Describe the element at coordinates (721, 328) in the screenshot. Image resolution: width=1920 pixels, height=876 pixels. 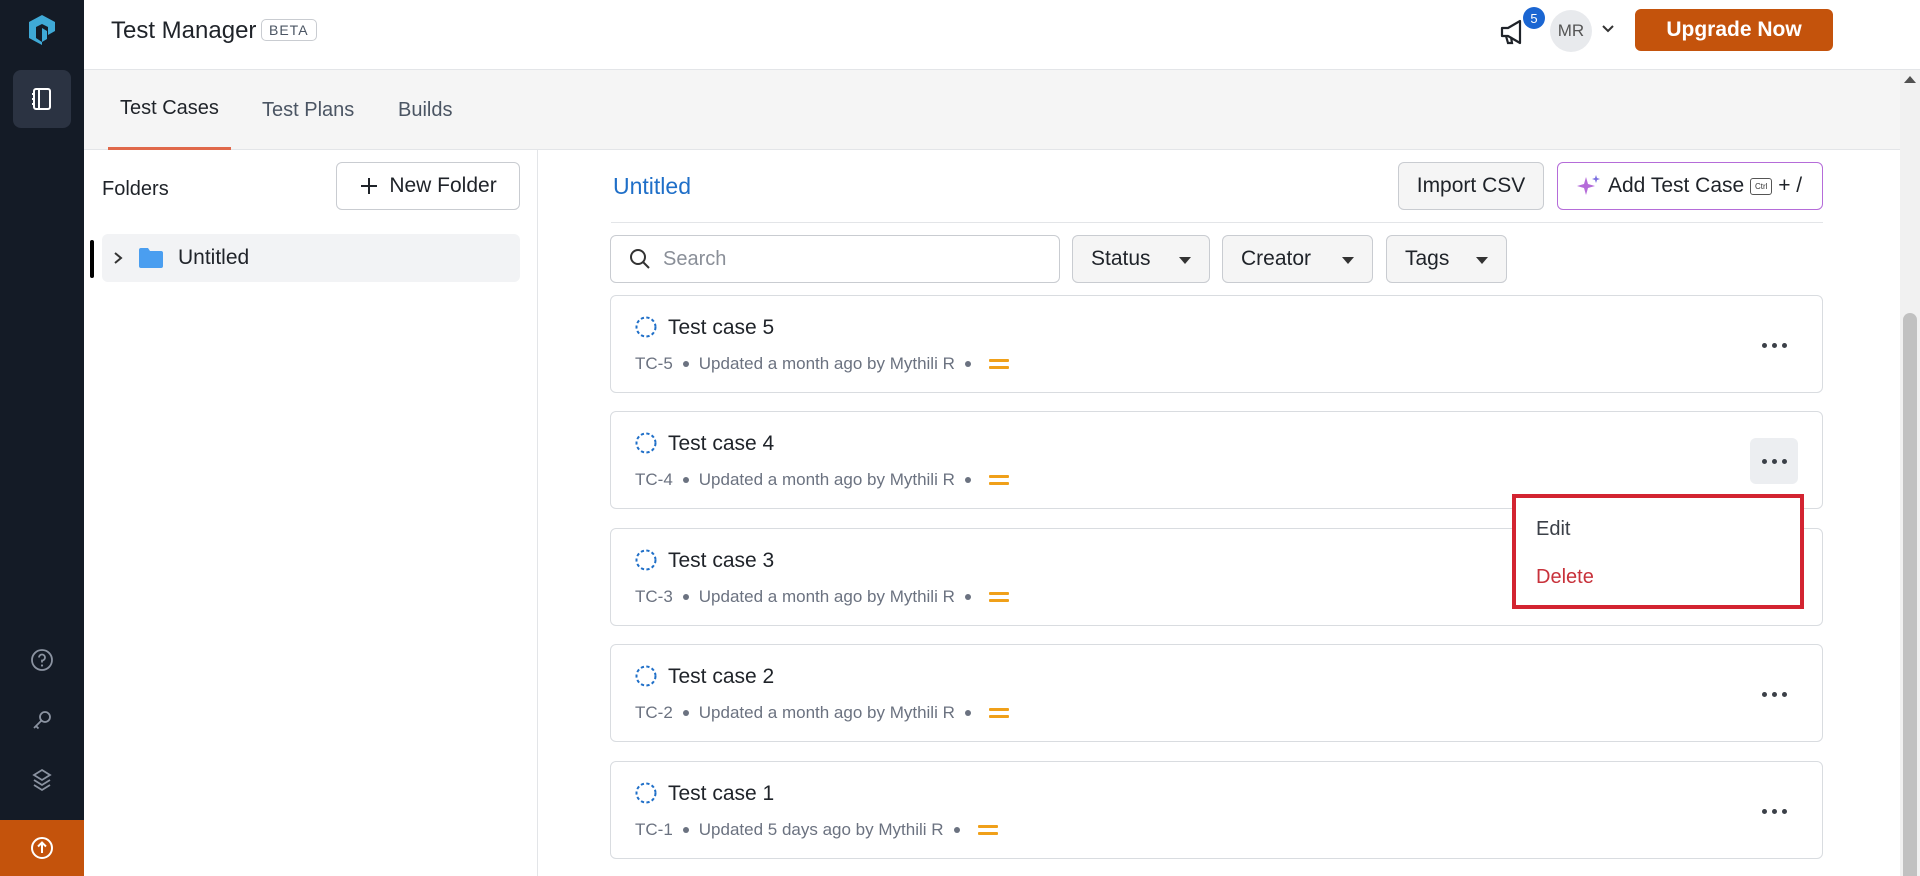
I see `test-case-title: Test case 5` at that location.